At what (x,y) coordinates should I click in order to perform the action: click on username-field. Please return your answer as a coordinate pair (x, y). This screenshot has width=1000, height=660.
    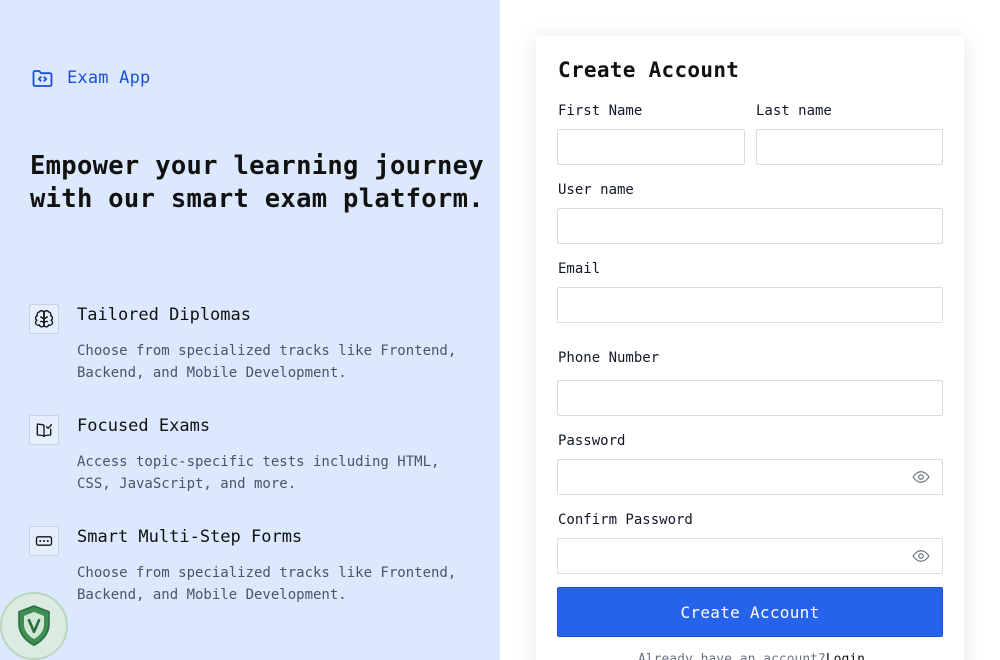
    Looking at the image, I should click on (750, 226).